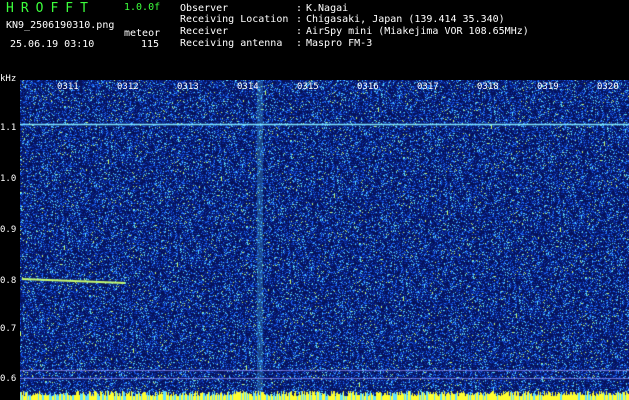 The width and height of the screenshot is (629, 400). What do you see at coordinates (608, 87) in the screenshot?
I see `x-tick-label: 0320` at bounding box center [608, 87].